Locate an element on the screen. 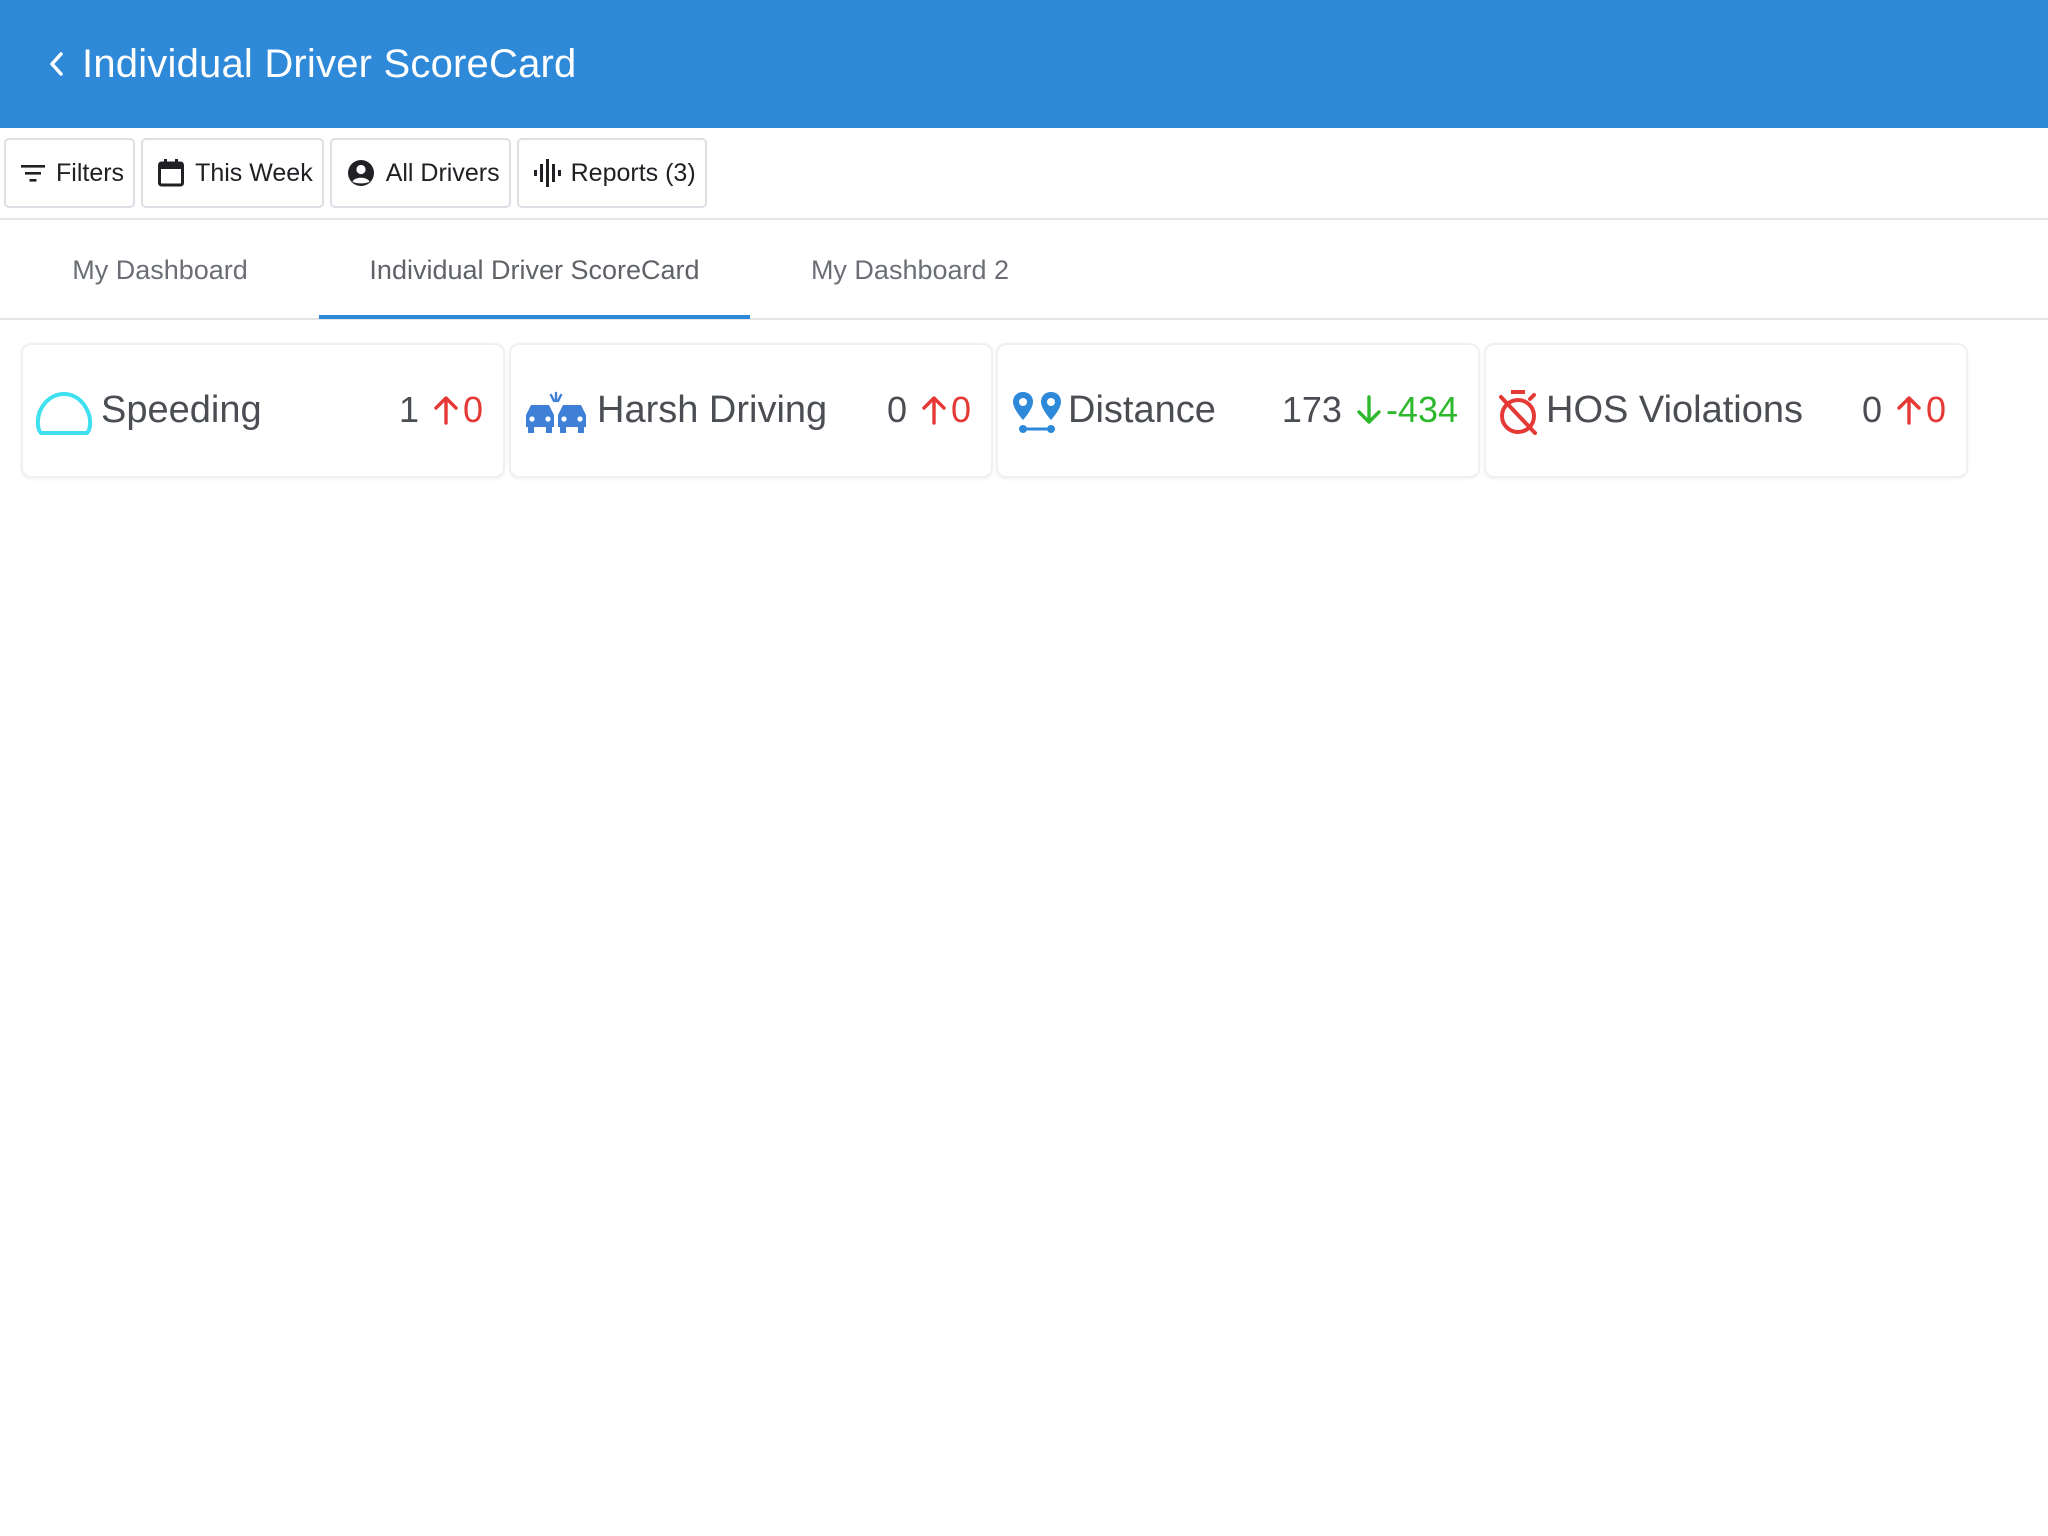 This screenshot has width=2048, height=1536. kpi-label: HOS Violations is located at coordinates (1674, 410).